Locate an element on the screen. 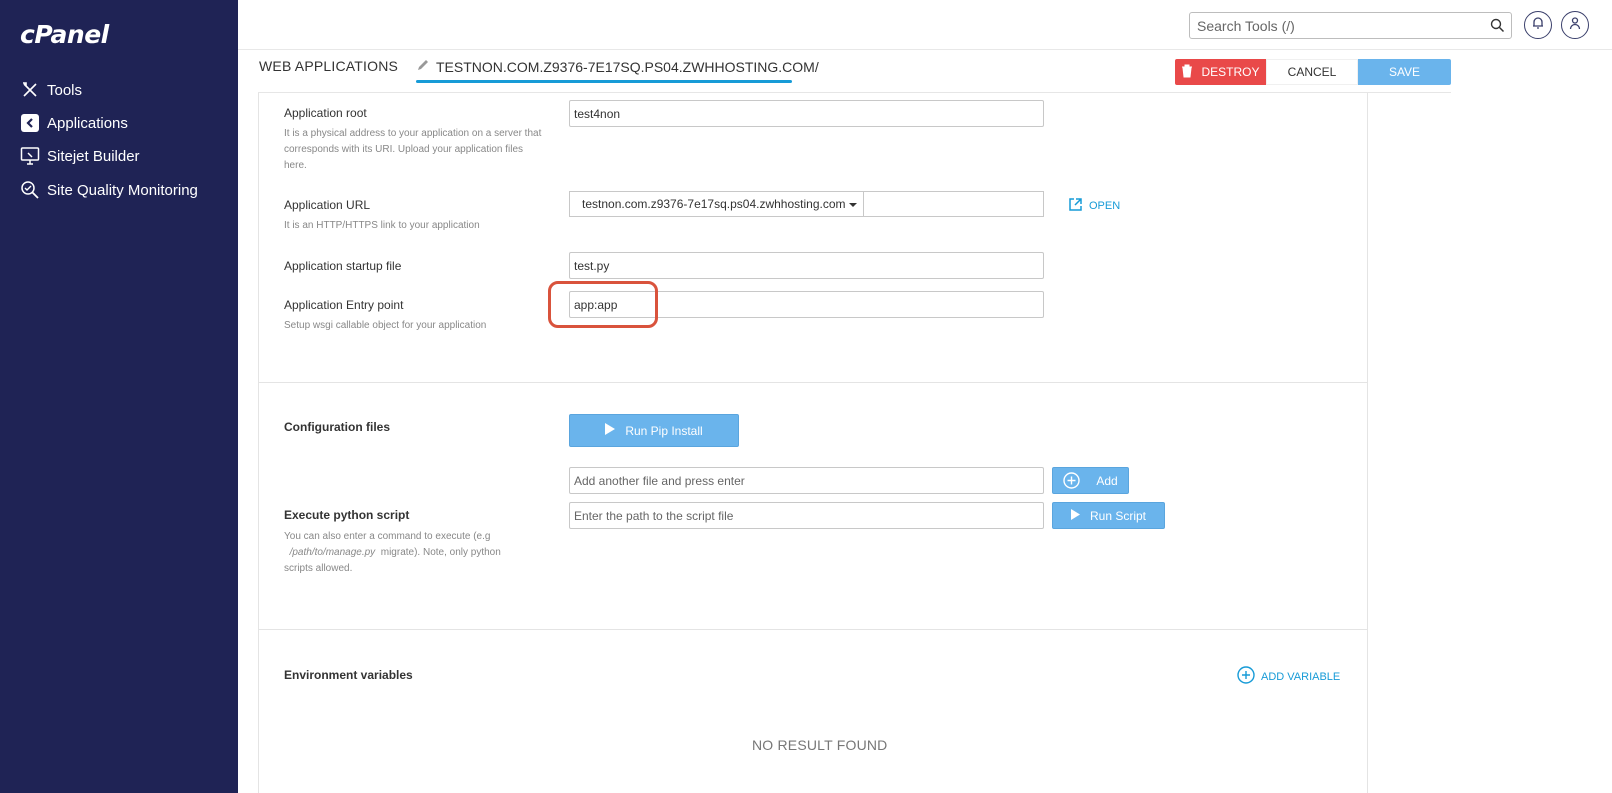  top-bar is located at coordinates (925, 25).